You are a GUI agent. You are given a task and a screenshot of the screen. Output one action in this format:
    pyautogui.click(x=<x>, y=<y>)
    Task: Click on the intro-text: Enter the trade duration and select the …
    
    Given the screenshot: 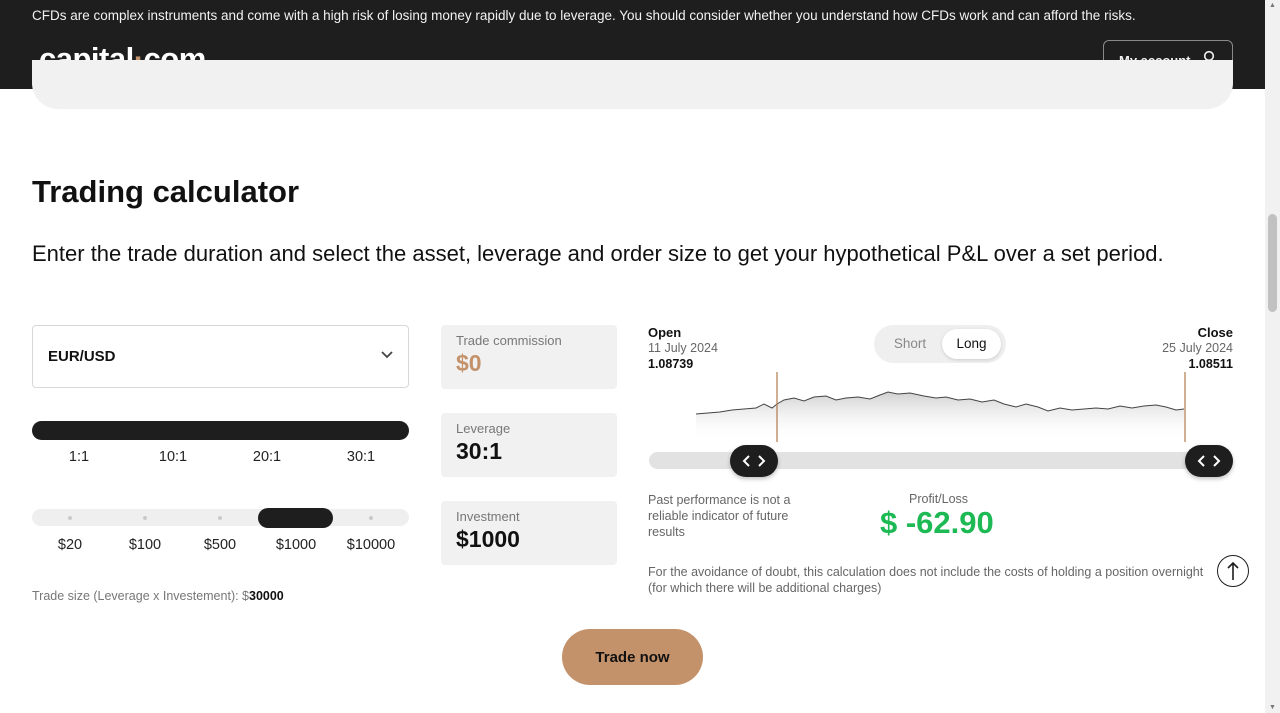 What is the action you would take?
    pyautogui.click(x=598, y=253)
    